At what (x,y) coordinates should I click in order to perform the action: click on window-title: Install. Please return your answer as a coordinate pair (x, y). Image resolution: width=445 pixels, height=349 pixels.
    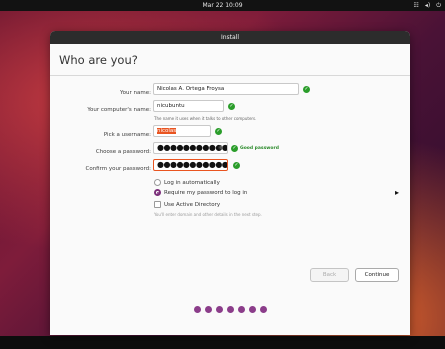
    Looking at the image, I should click on (230, 37).